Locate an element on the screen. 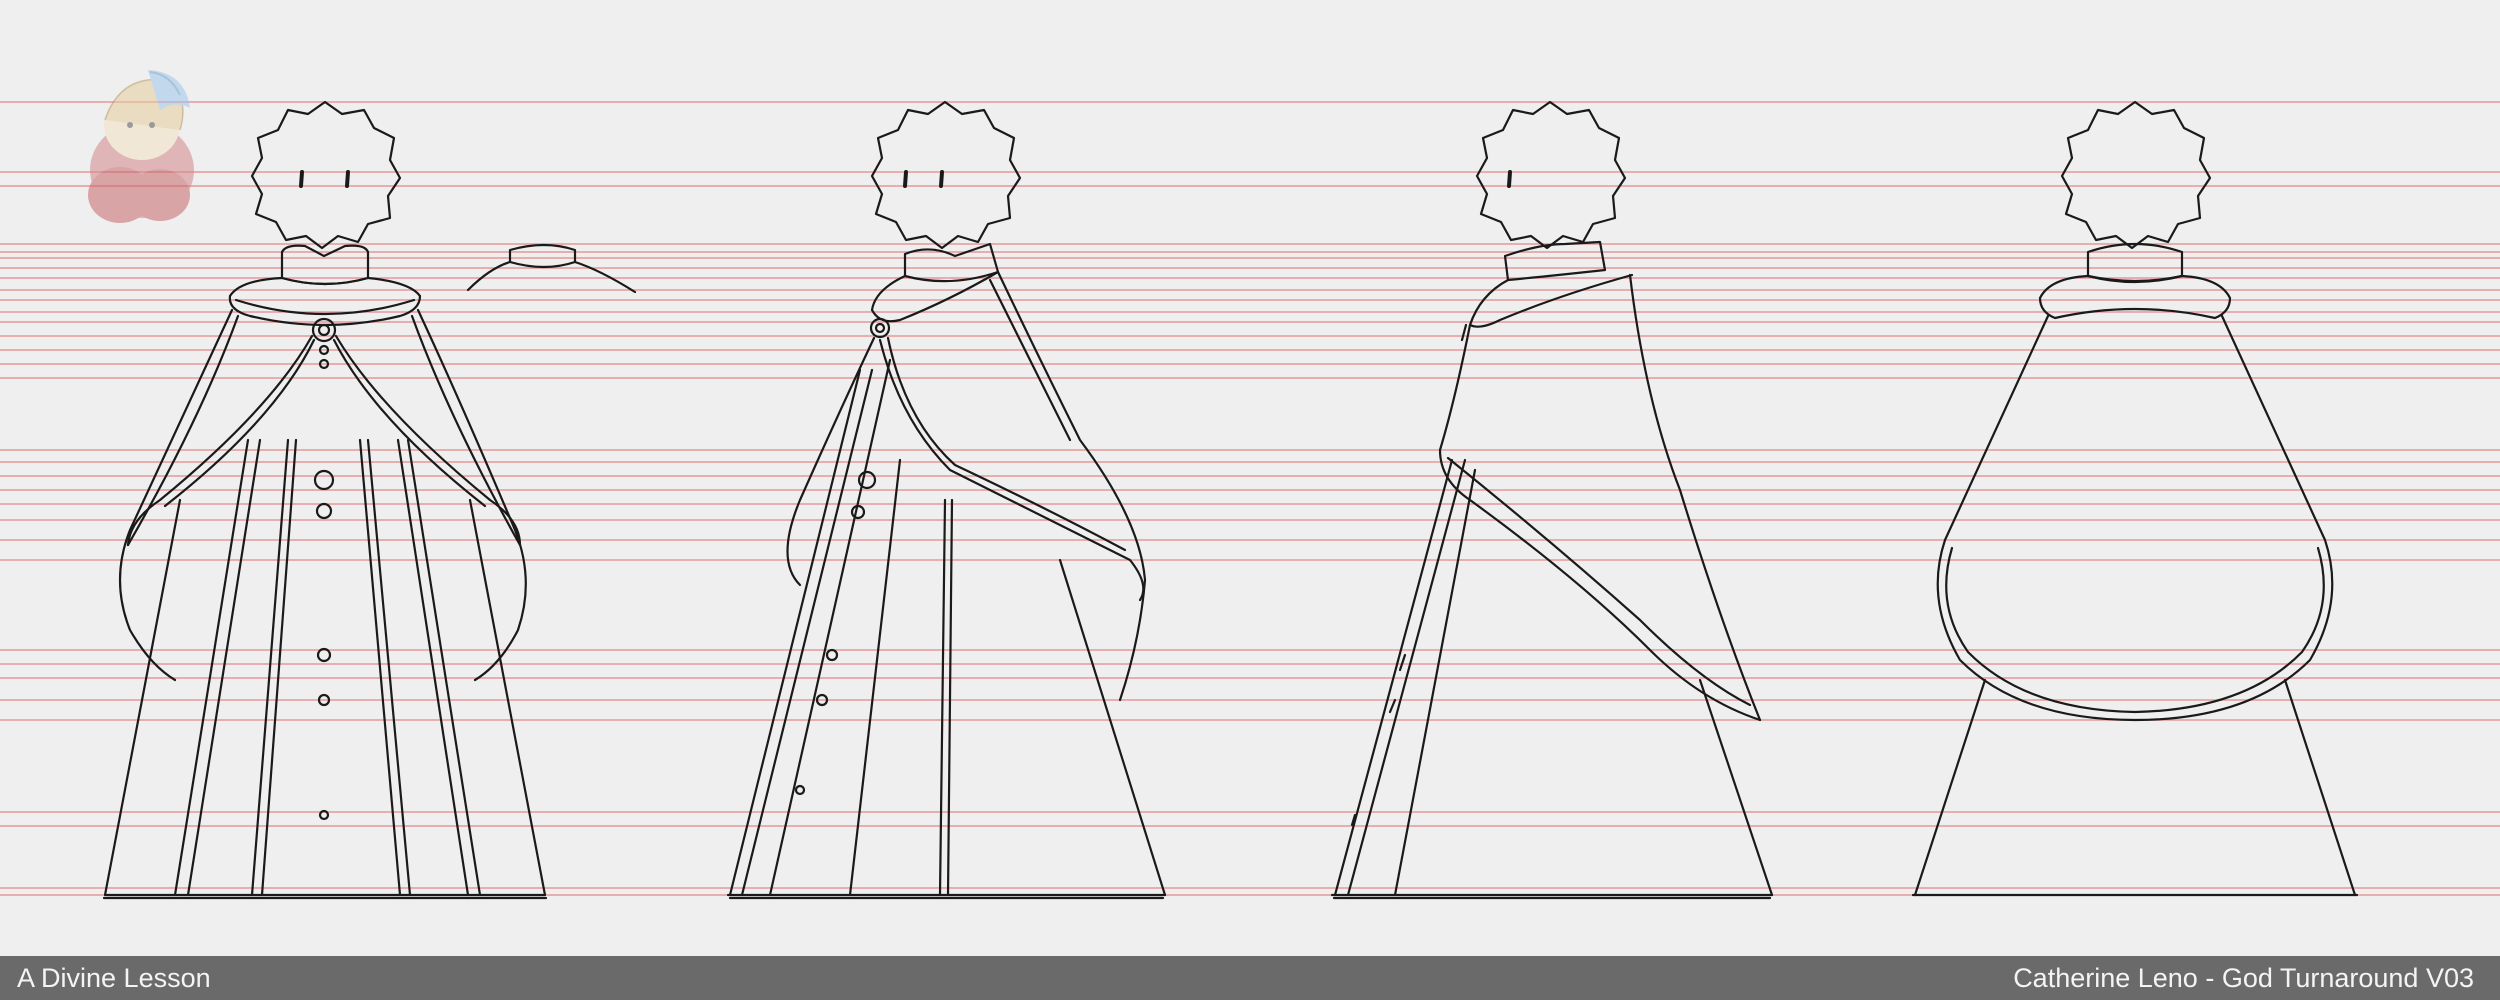 The height and width of the screenshot is (1000, 2500). reference-thumbnail is located at coordinates (141, 146).